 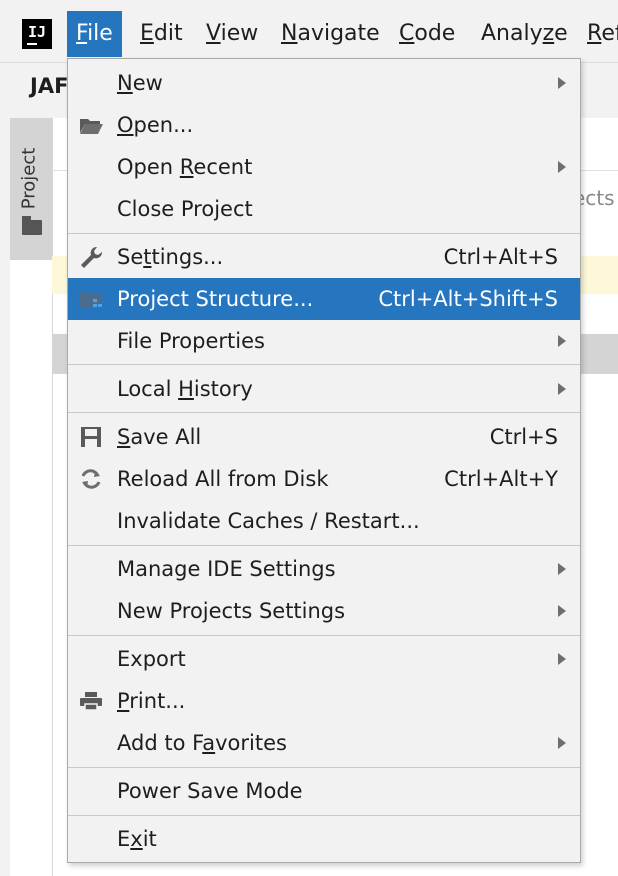 I want to click on menu-edit: Edit, so click(x=161, y=34).